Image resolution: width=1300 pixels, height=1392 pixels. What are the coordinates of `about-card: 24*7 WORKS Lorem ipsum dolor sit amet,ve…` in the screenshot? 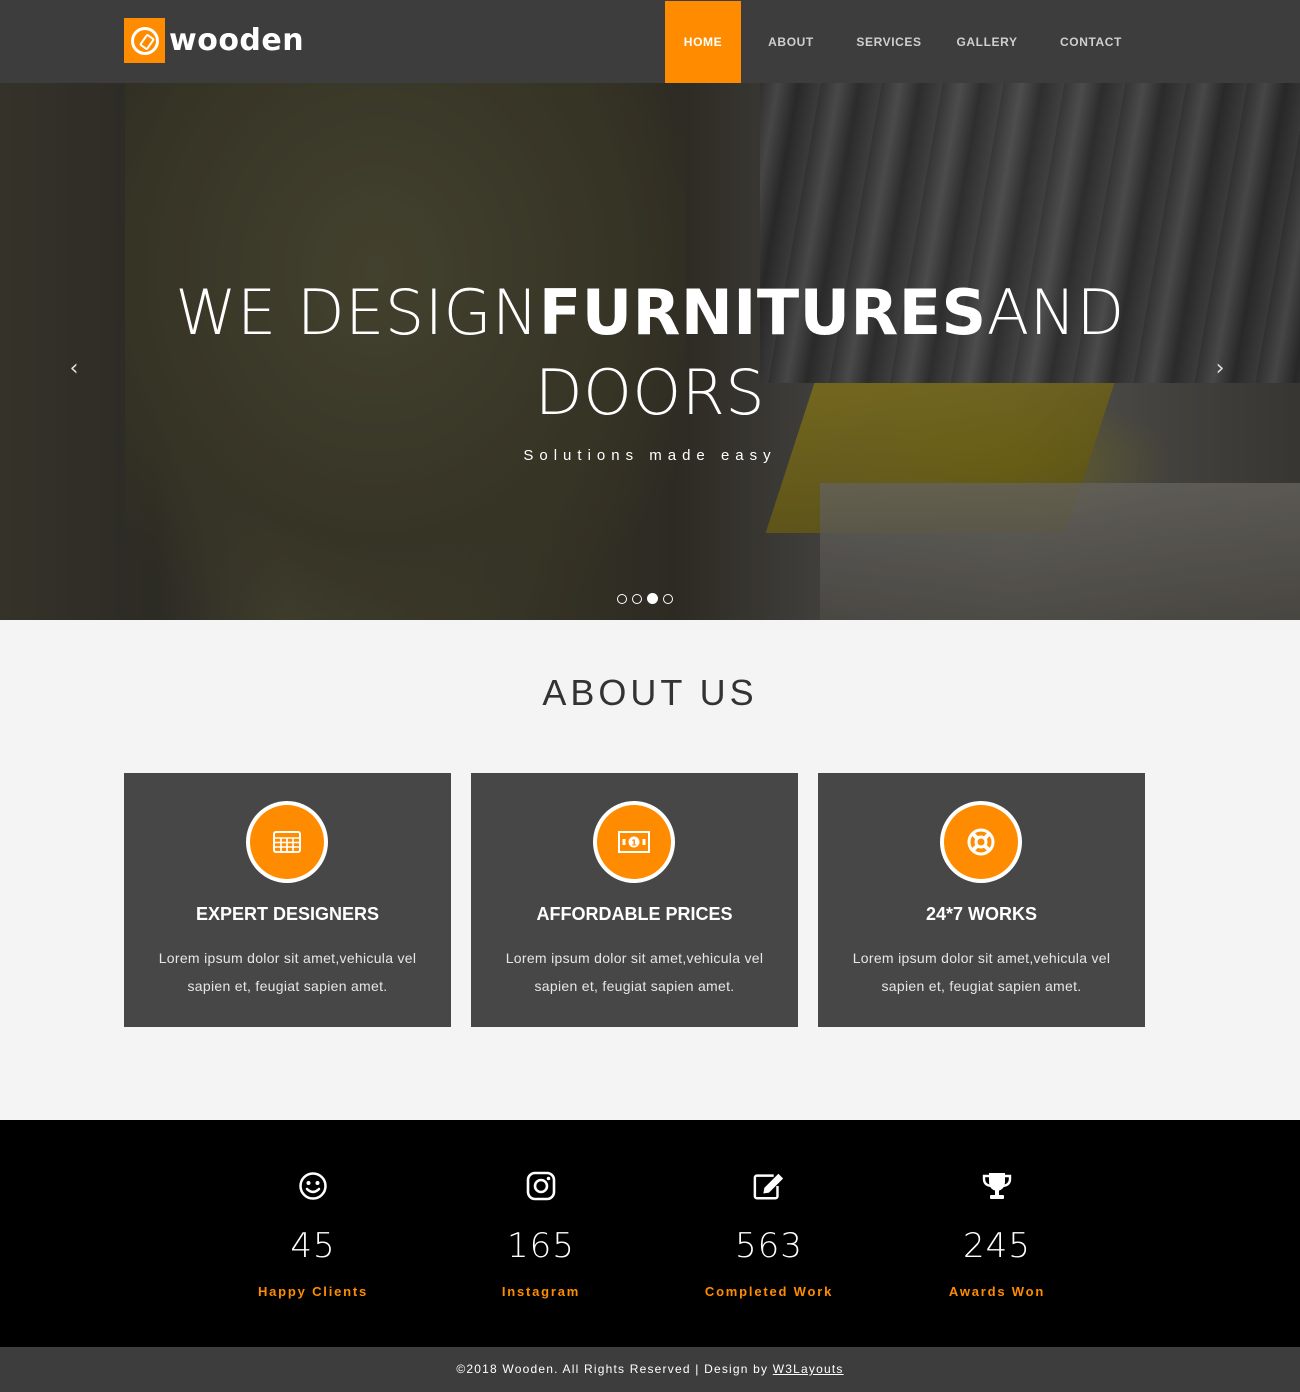 It's located at (981, 900).